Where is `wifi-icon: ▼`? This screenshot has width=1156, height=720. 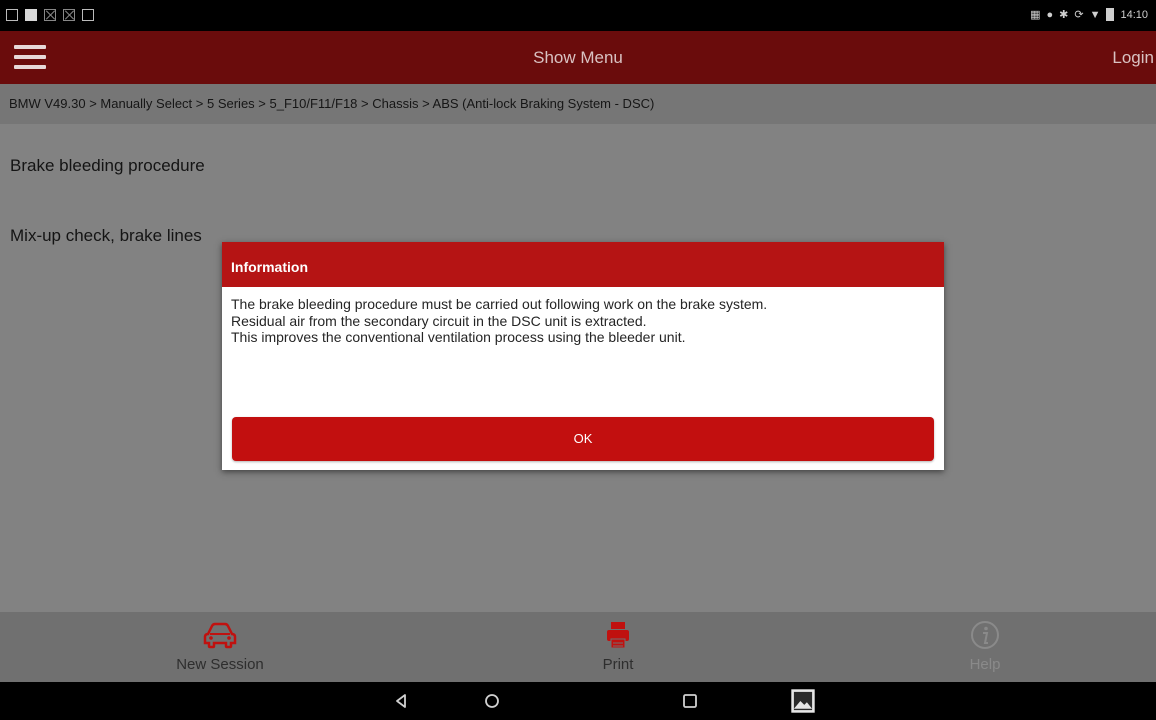 wifi-icon: ▼ is located at coordinates (1095, 14).